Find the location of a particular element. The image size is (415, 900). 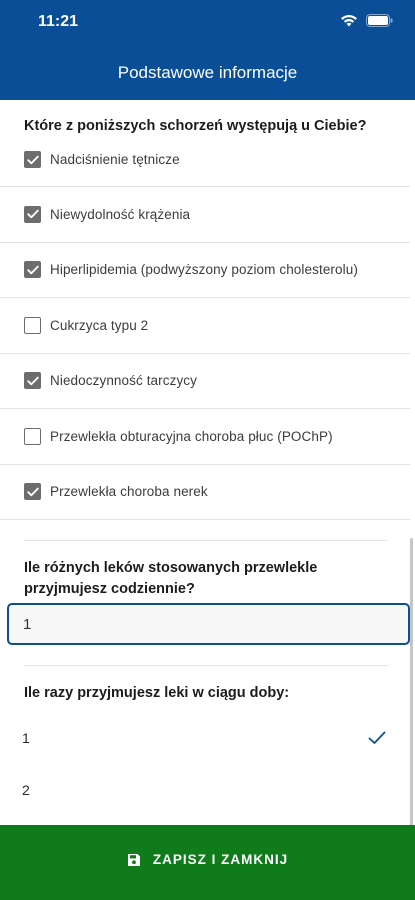

save-and-close-button: ZAPISZ I ZAMKNIJ is located at coordinates (207, 859).